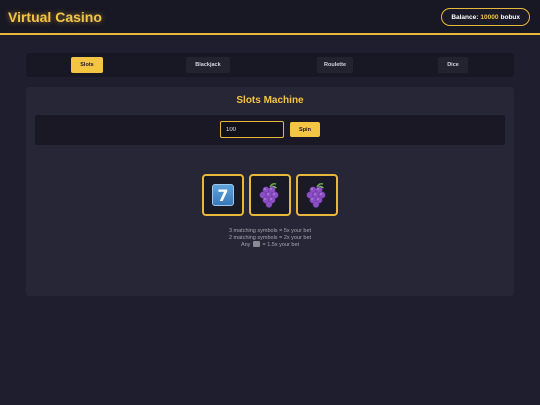 This screenshot has width=540, height=405. What do you see at coordinates (305, 129) in the screenshot?
I see `spin-button: Spin` at bounding box center [305, 129].